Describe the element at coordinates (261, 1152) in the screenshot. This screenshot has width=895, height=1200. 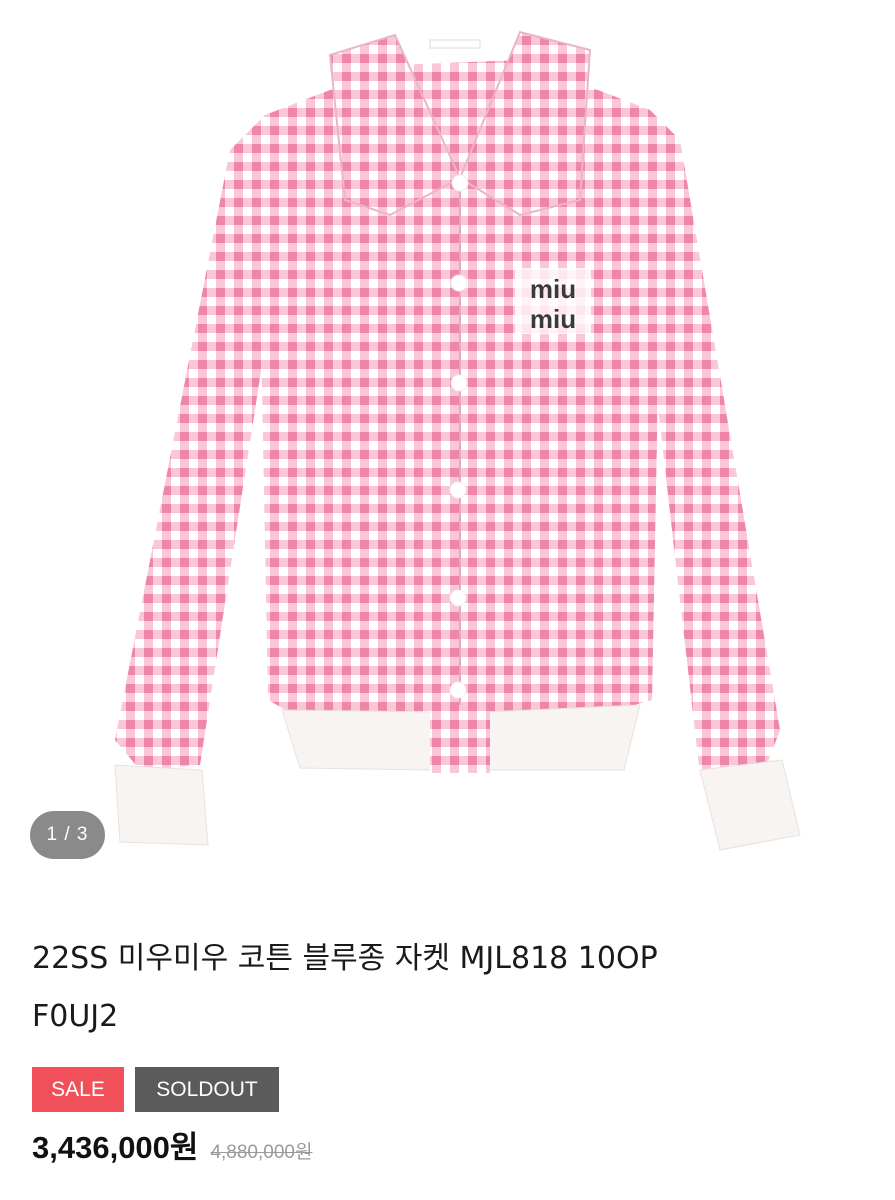
I see `original-price: 4,880,000원` at that location.